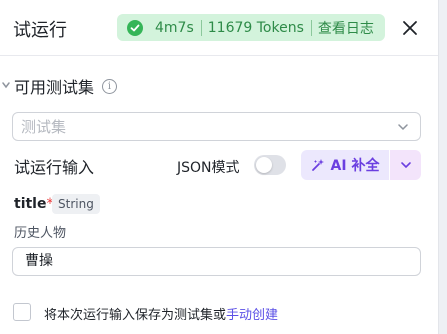 The image size is (447, 334). Describe the element at coordinates (76, 204) in the screenshot. I see `field-type-tag: String` at that location.